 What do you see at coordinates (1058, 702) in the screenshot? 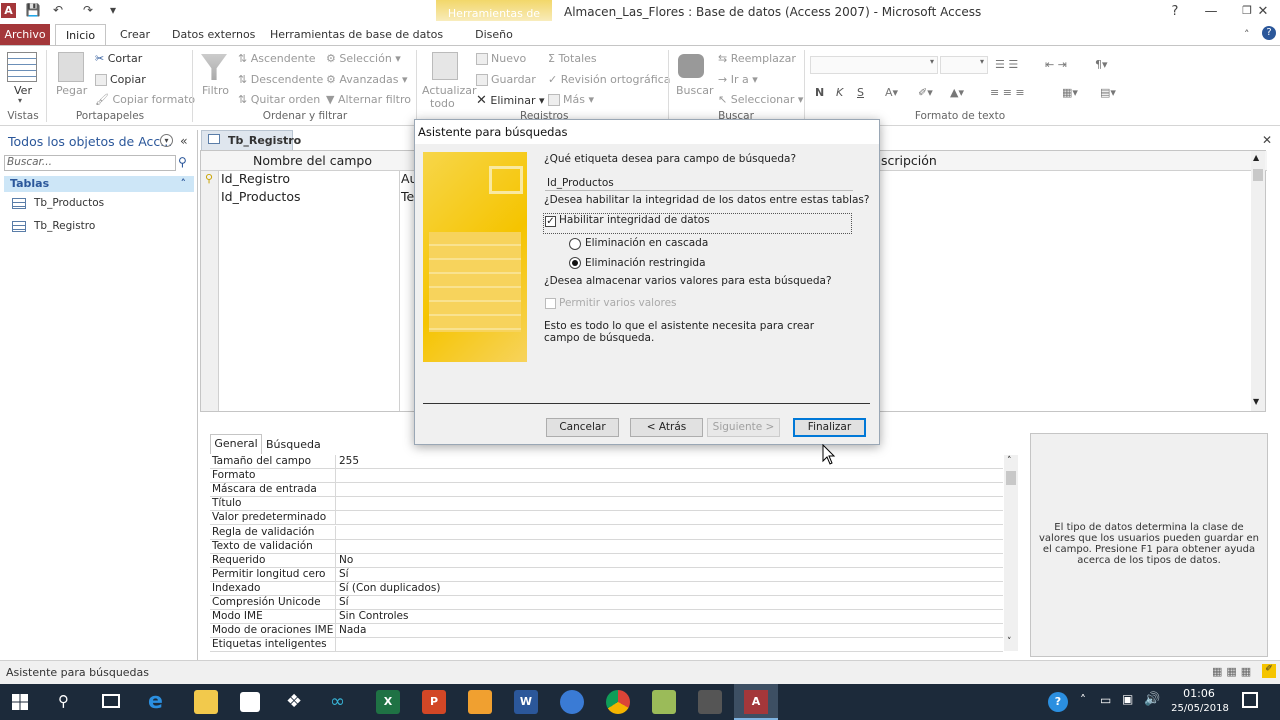
I see `help-tray-icon: ?` at bounding box center [1058, 702].